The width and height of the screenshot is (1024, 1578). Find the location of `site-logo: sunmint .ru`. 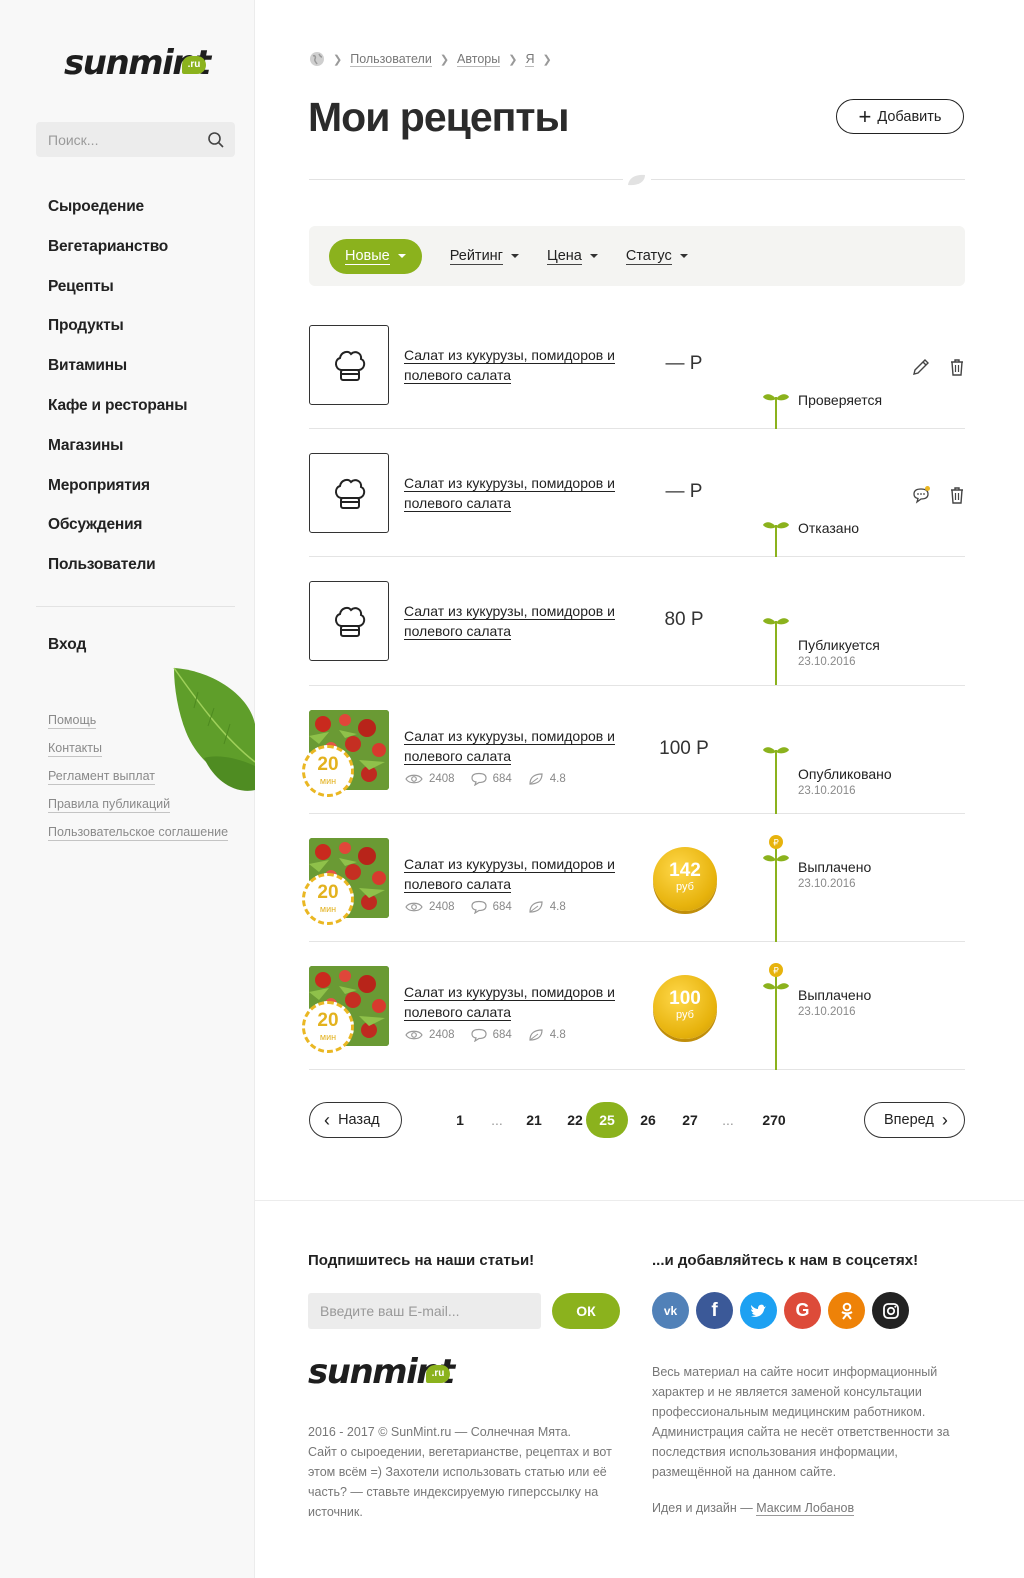

site-logo: sunmint .ru is located at coordinates (139, 65).